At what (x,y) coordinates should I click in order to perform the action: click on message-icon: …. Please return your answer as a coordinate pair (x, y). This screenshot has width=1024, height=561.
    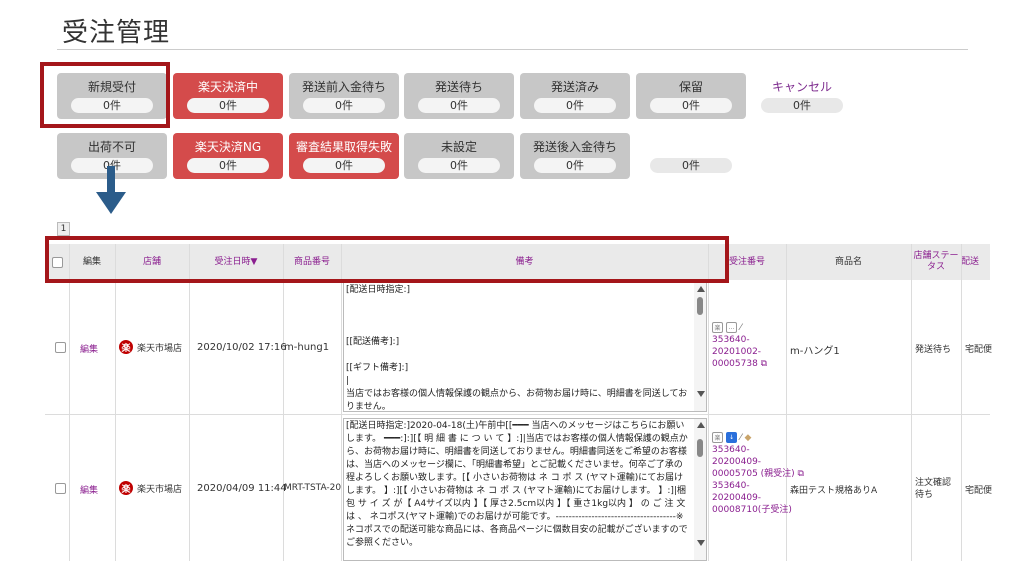
    Looking at the image, I should click on (731, 327).